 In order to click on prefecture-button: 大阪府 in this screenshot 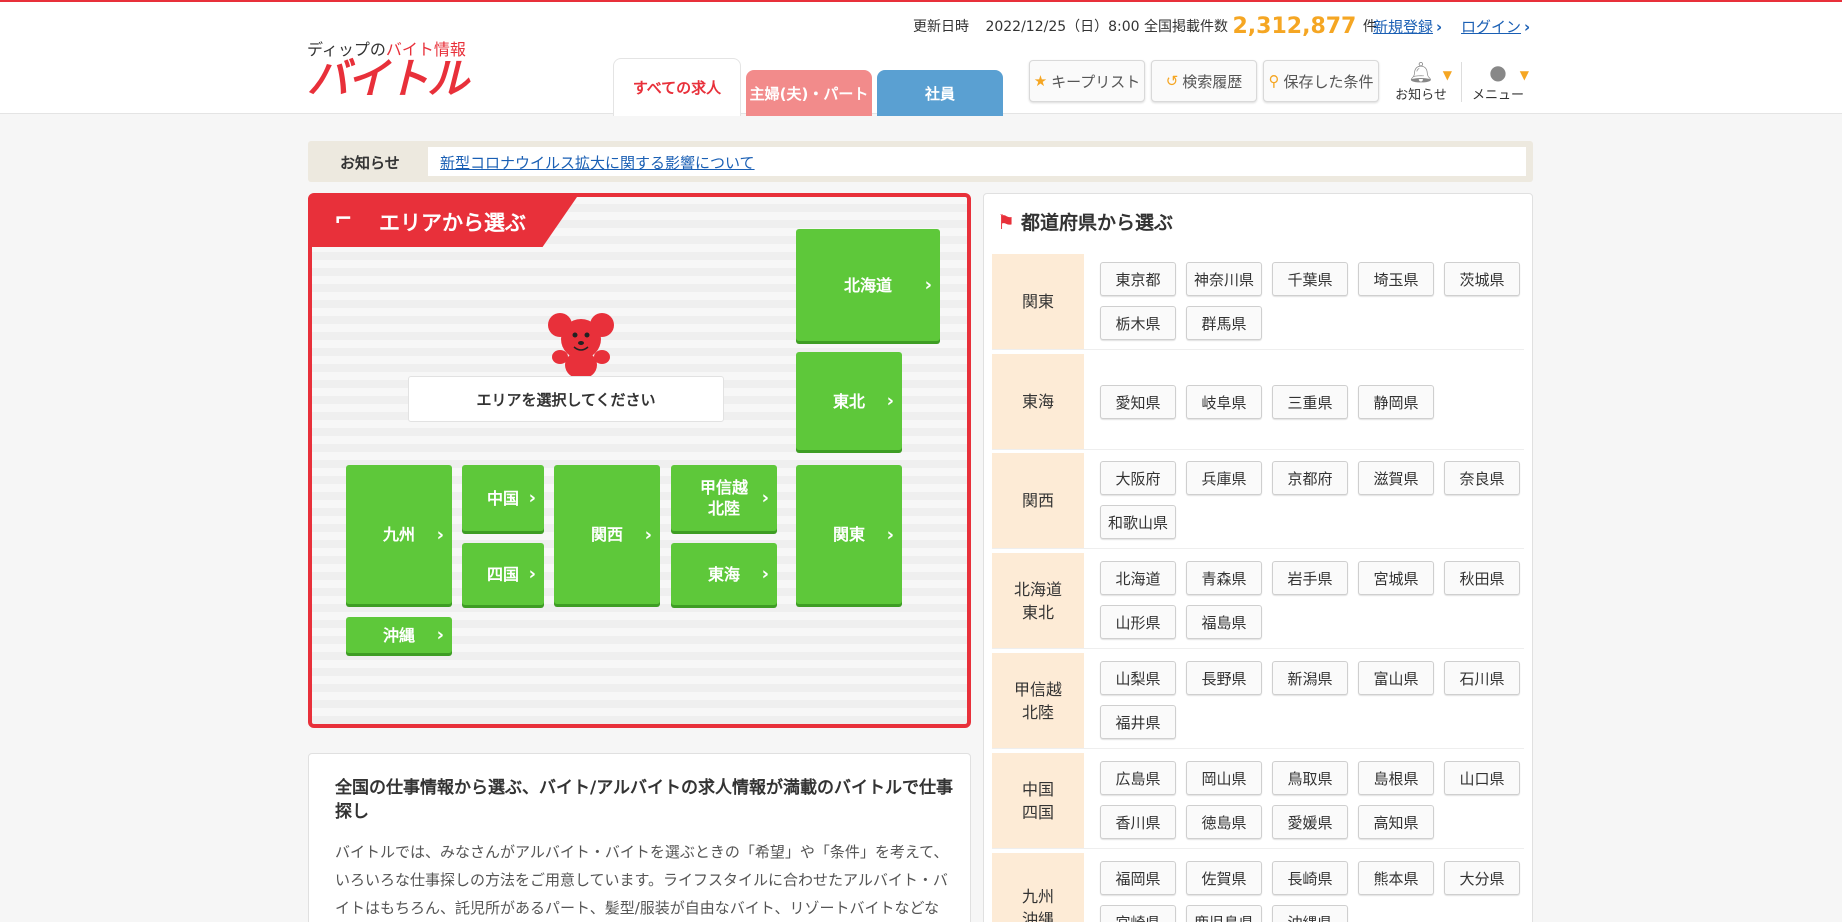, I will do `click(1138, 478)`.